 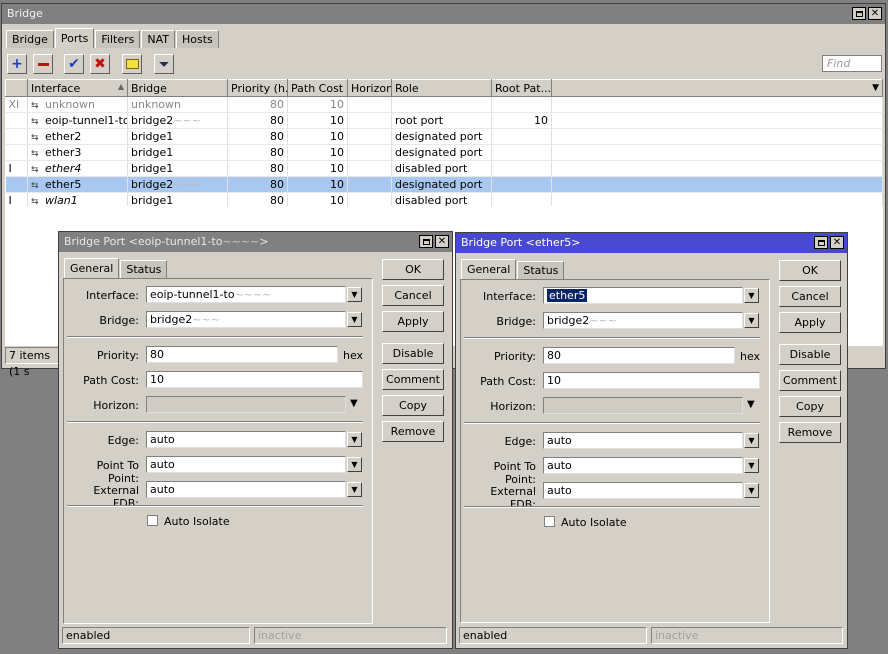 What do you see at coordinates (317, 88) in the screenshot?
I see `col-path-cost: Path Cost` at bounding box center [317, 88].